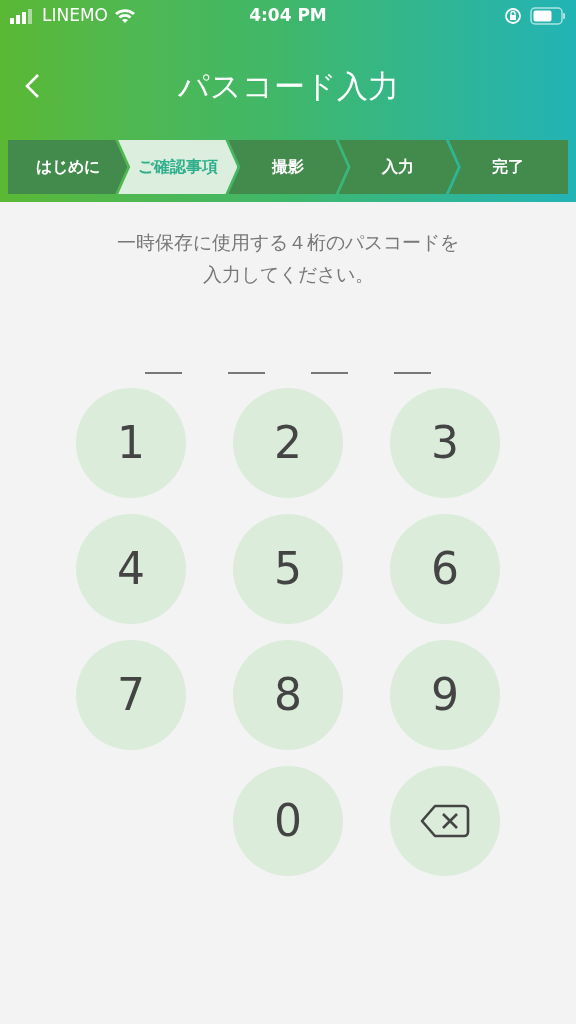 This screenshot has height=1024, width=576. What do you see at coordinates (288, 569) in the screenshot?
I see `digit-key: 5` at bounding box center [288, 569].